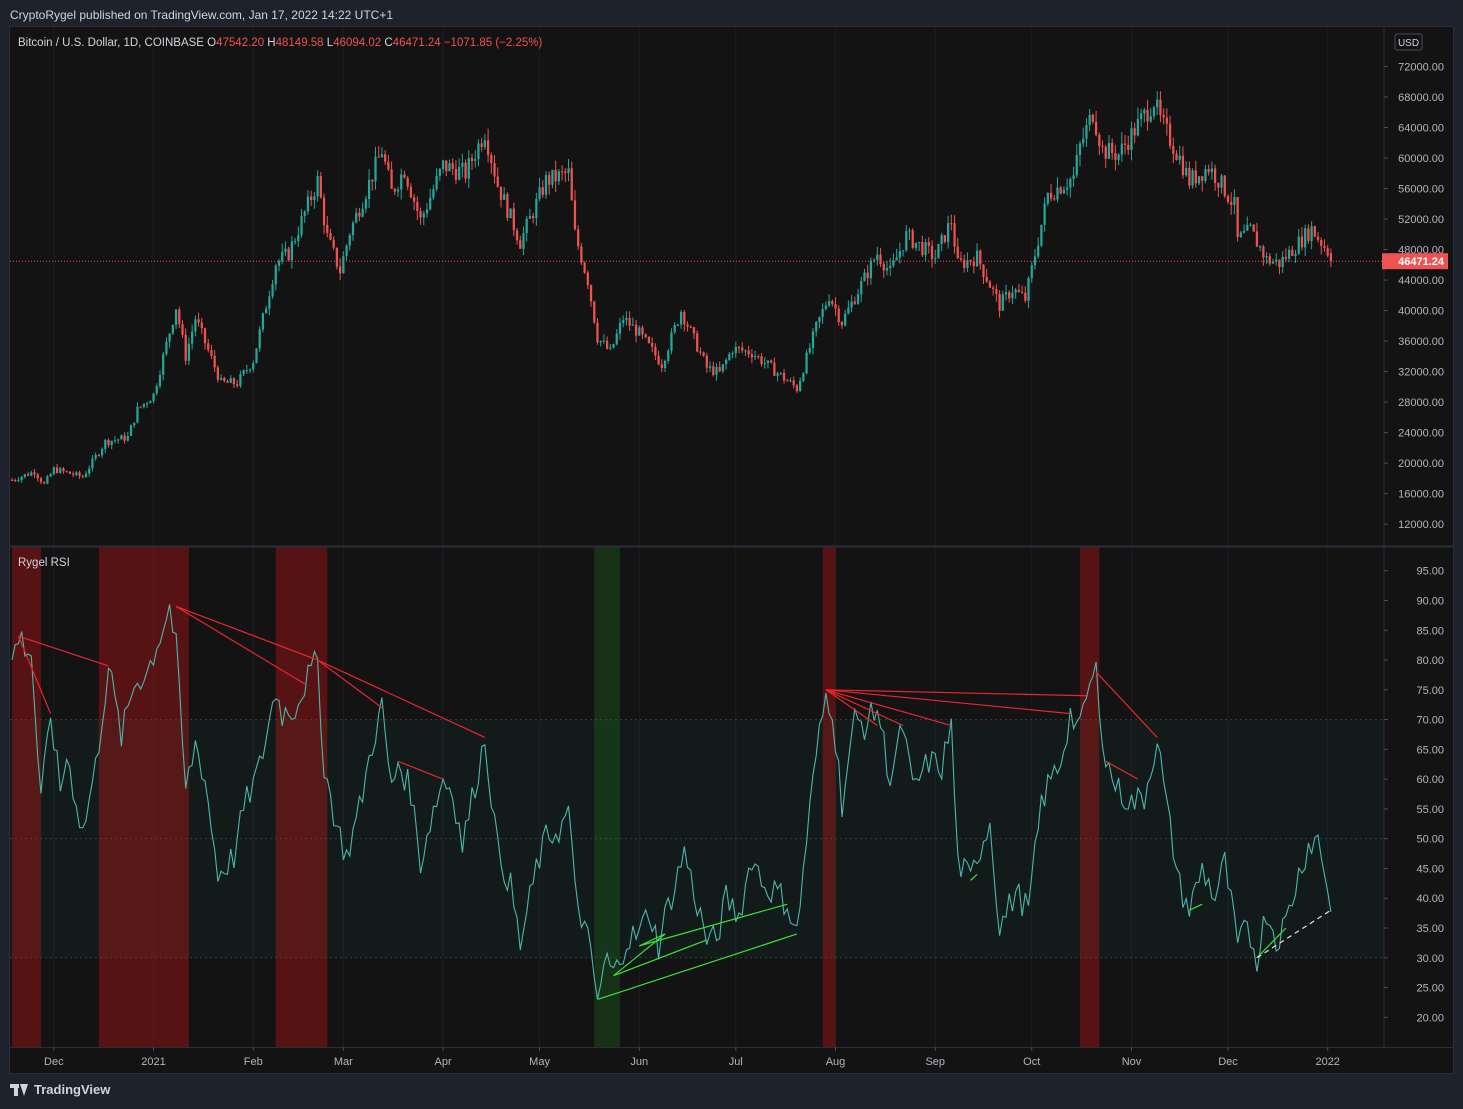  I want to click on rsi-tick-label: 20.00, so click(1430, 1018).